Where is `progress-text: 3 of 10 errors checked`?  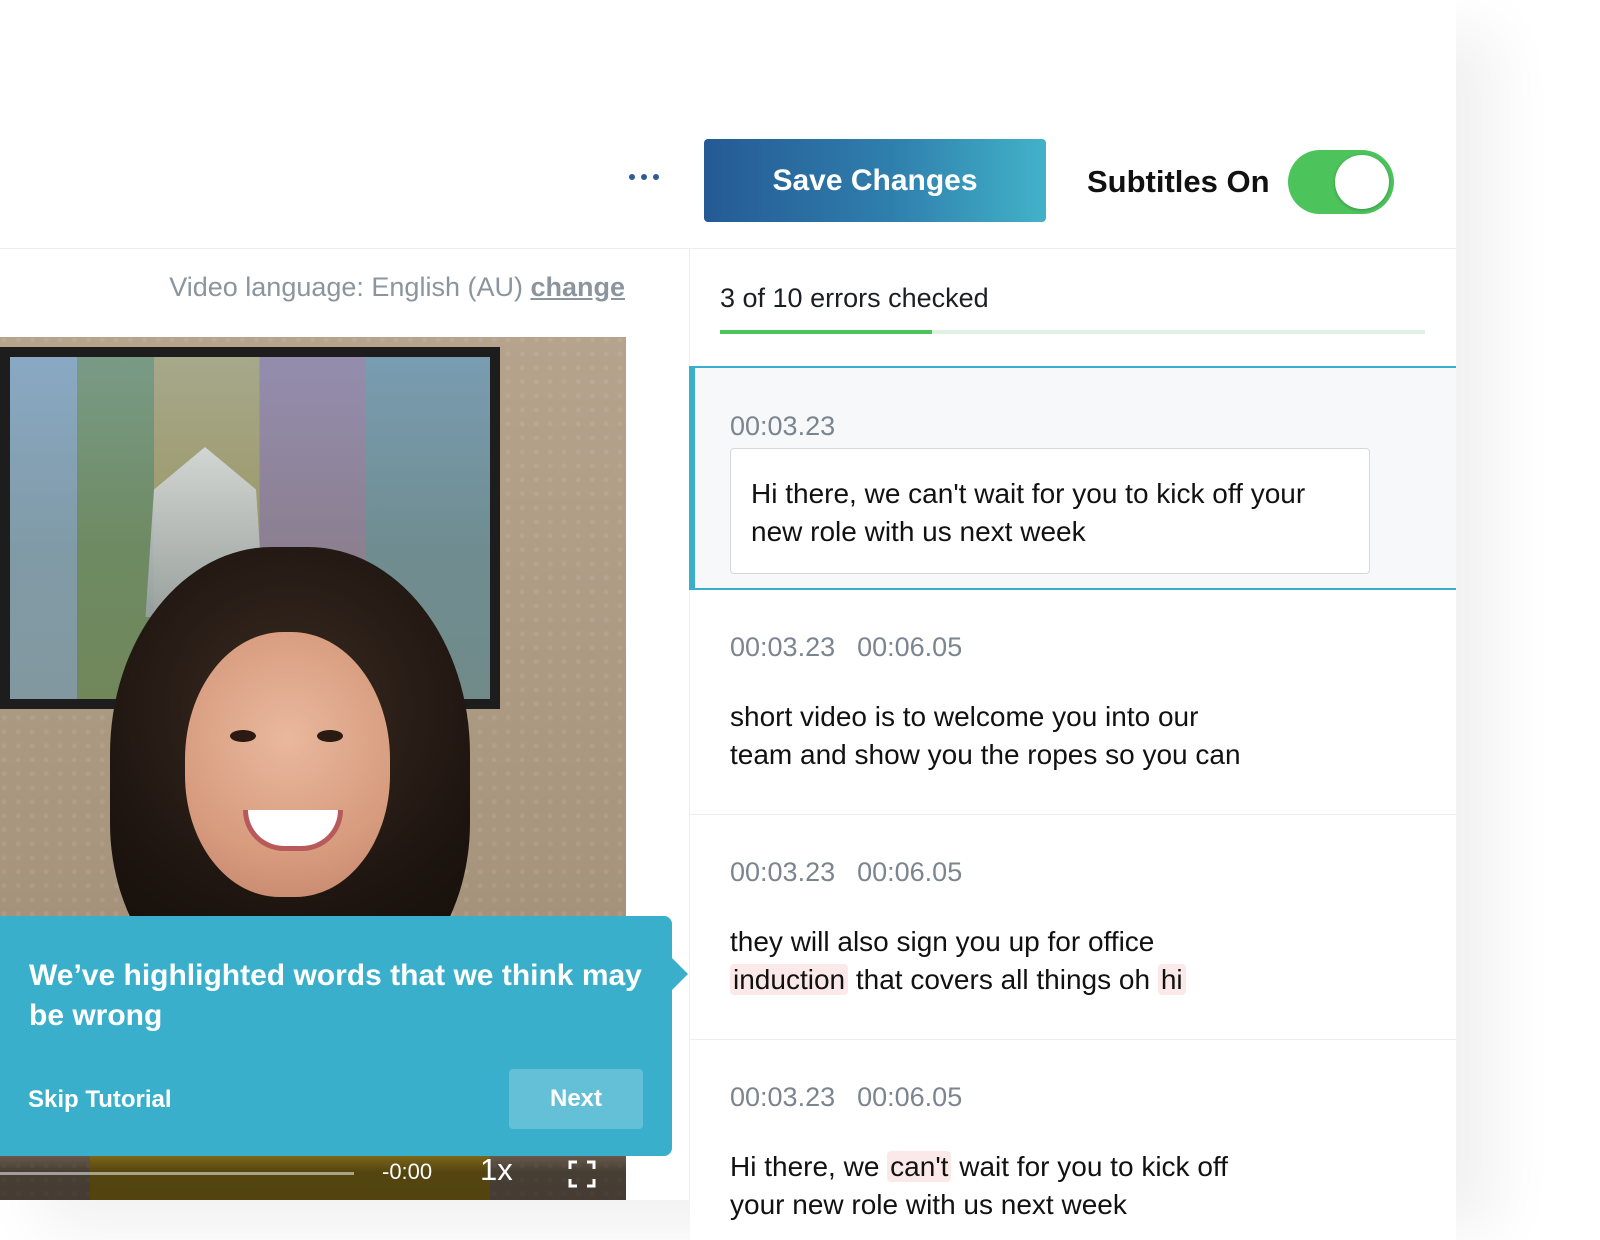 progress-text: 3 of 10 errors checked is located at coordinates (854, 298).